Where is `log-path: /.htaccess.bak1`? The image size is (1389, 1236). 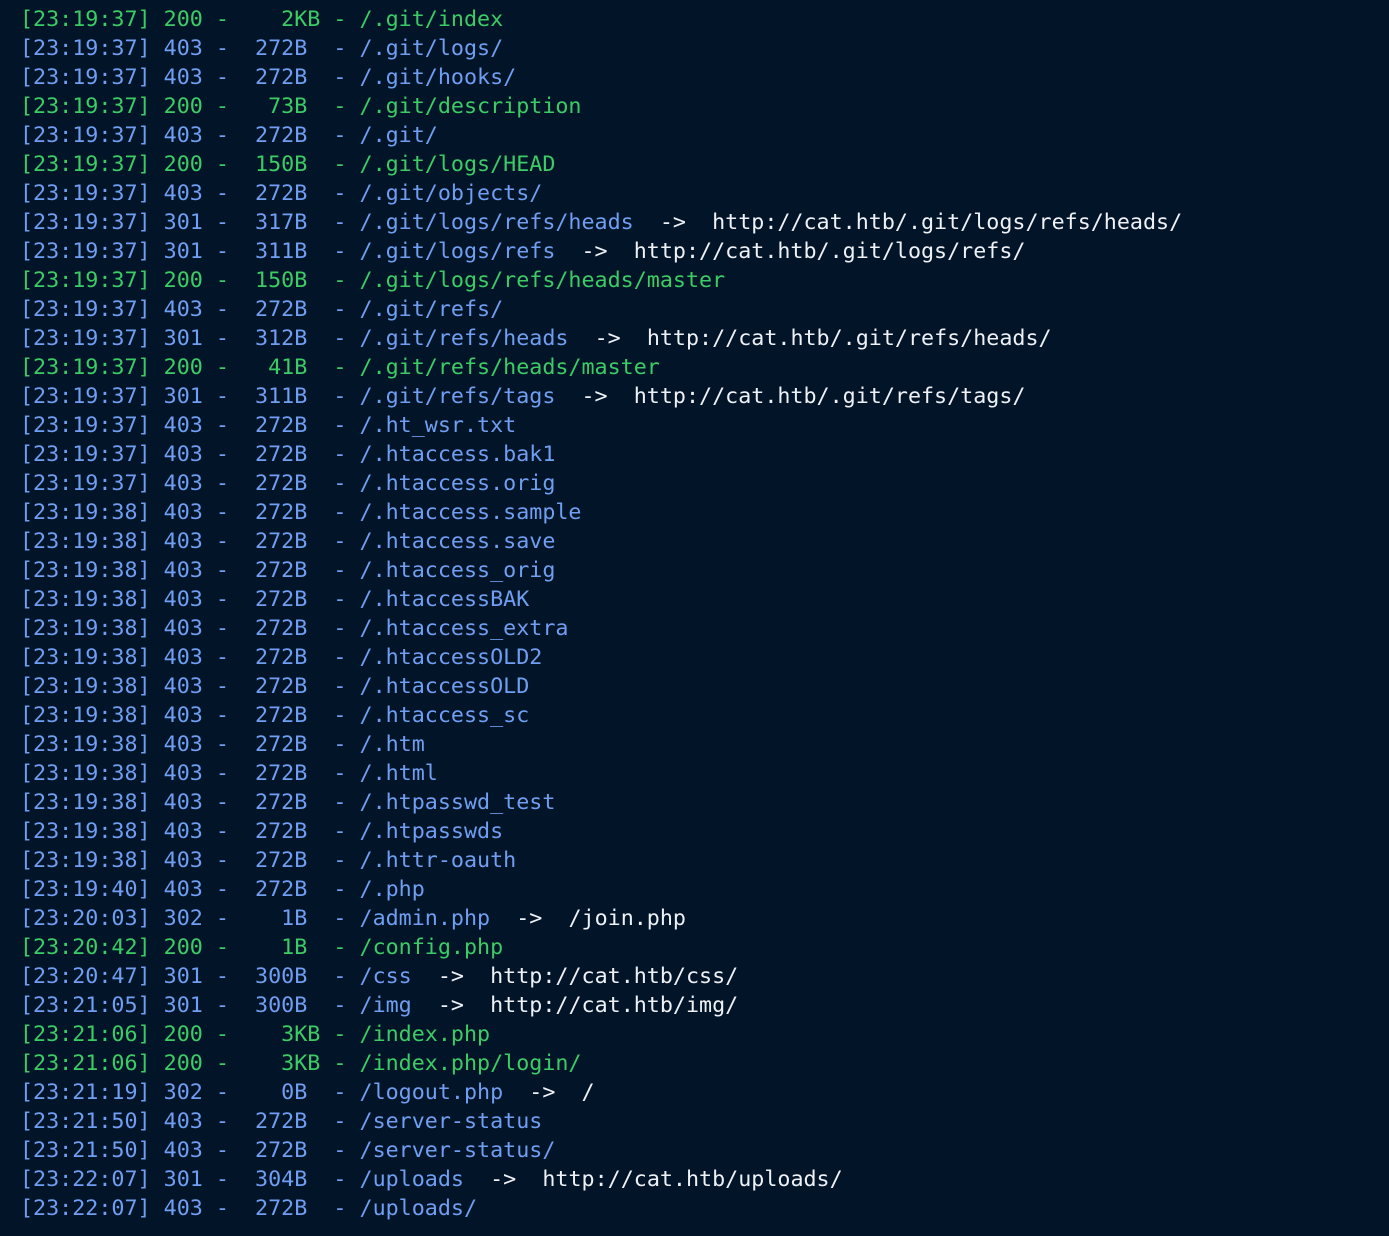 log-path: /.htaccess.bak1 is located at coordinates (457, 454).